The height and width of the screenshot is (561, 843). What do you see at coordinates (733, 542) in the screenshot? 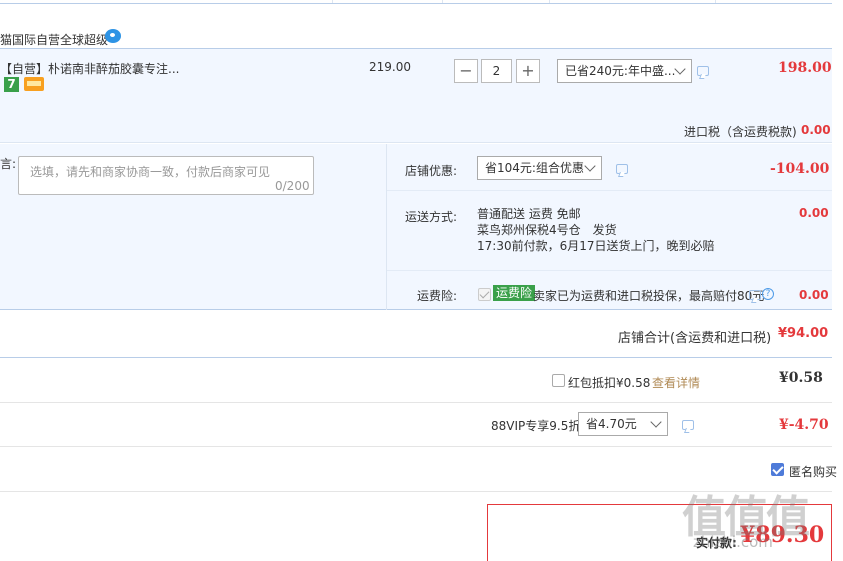
I see `watermark-url: zhizhi.com` at bounding box center [733, 542].